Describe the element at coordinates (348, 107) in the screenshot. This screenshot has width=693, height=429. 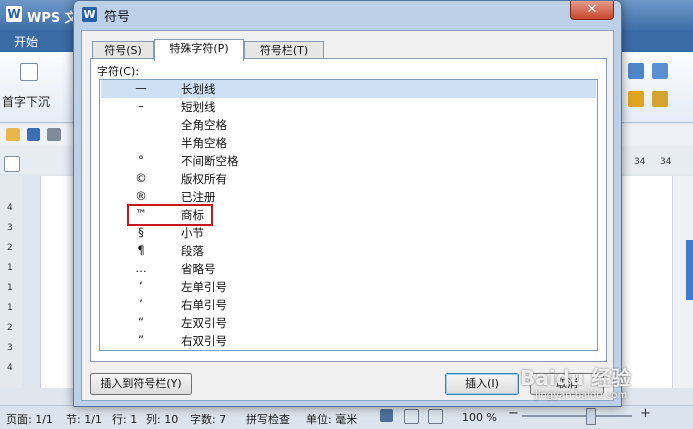
I see `character-row: – 短划线` at that location.